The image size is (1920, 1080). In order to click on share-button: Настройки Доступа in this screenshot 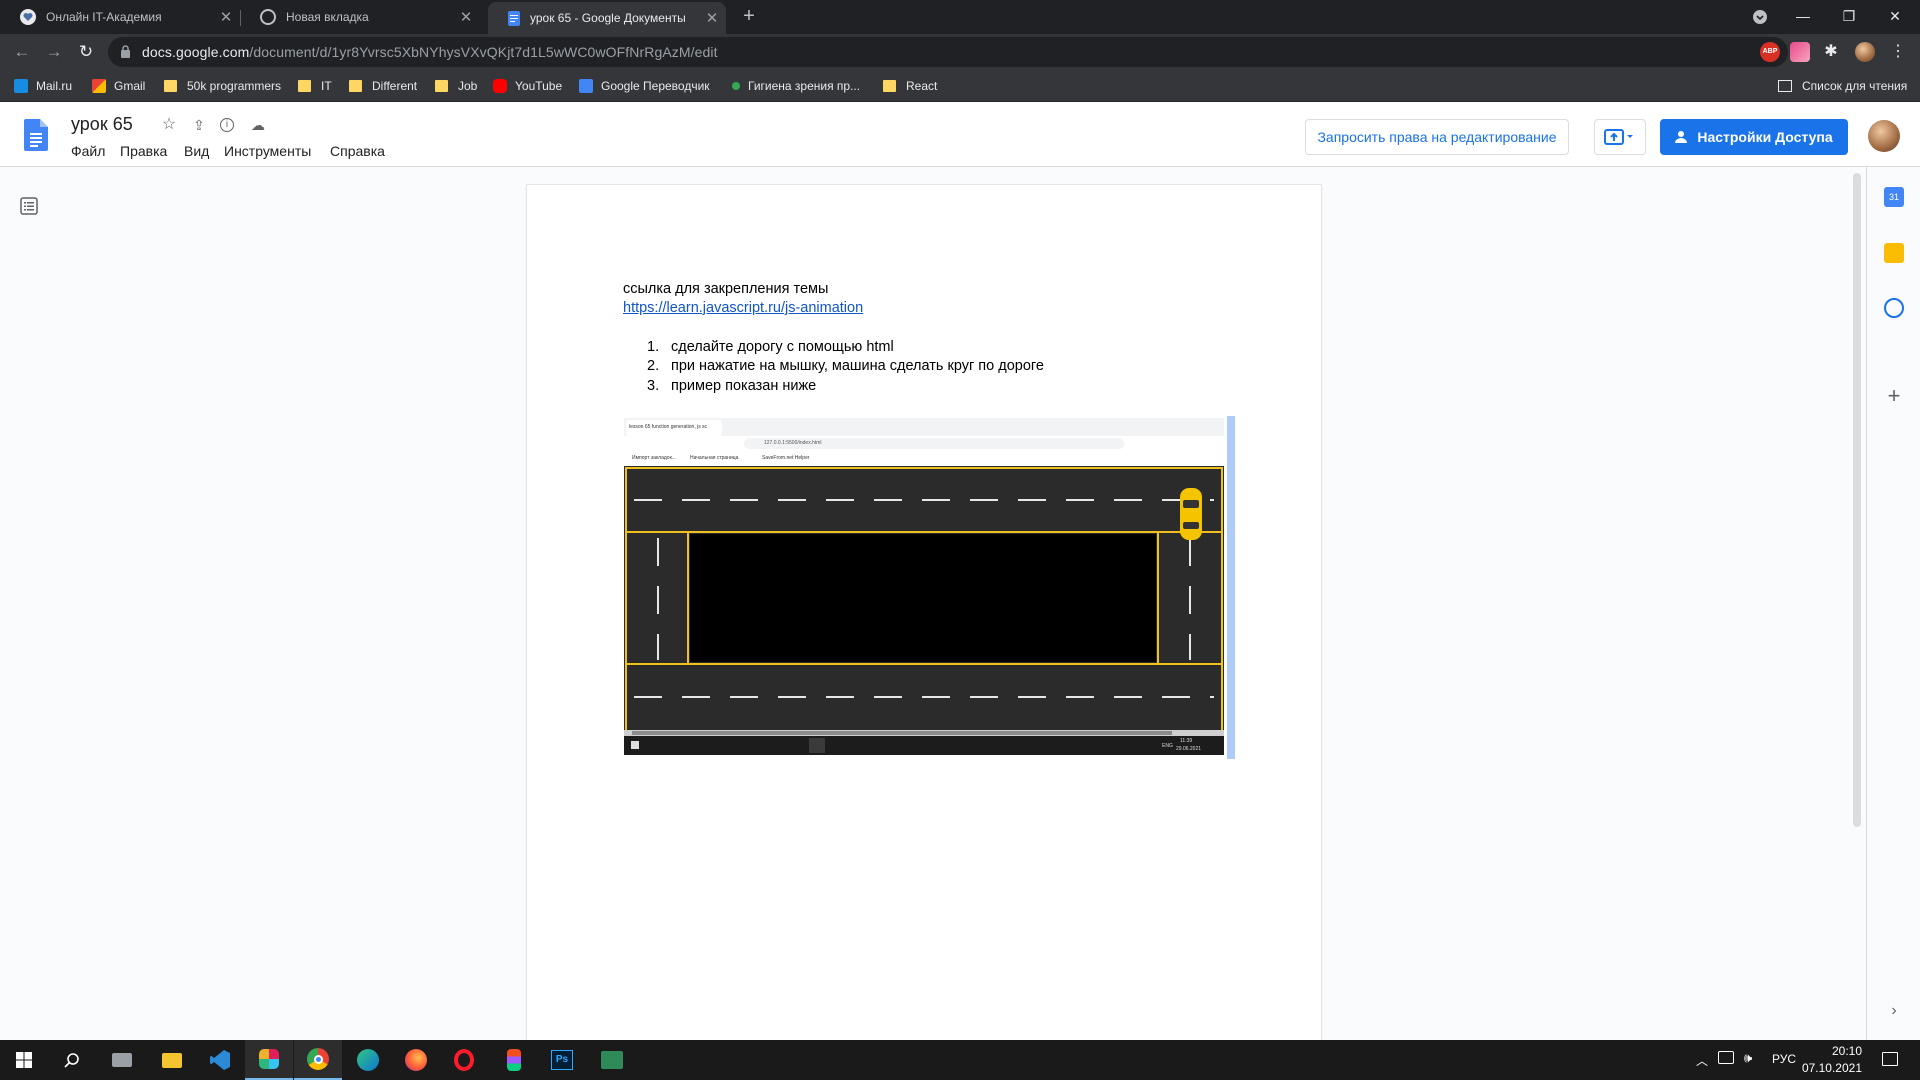, I will do `click(1754, 137)`.